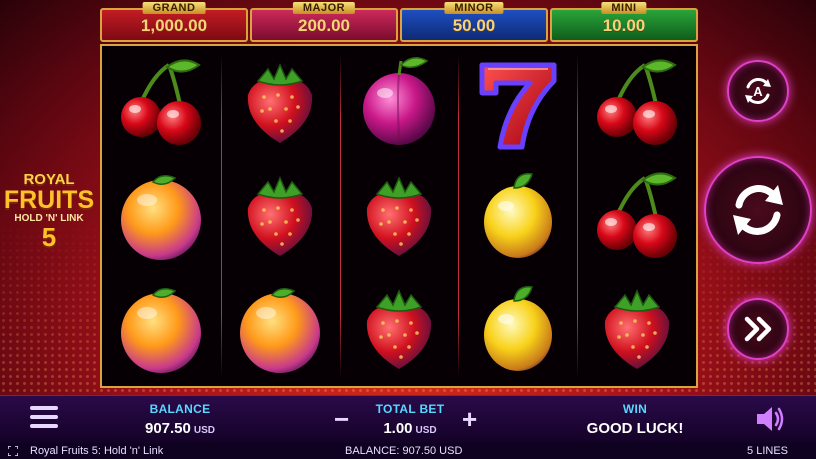 This screenshot has height=459, width=816. What do you see at coordinates (474, 25) in the screenshot?
I see `jackpot-minor-value: 50.00` at bounding box center [474, 25].